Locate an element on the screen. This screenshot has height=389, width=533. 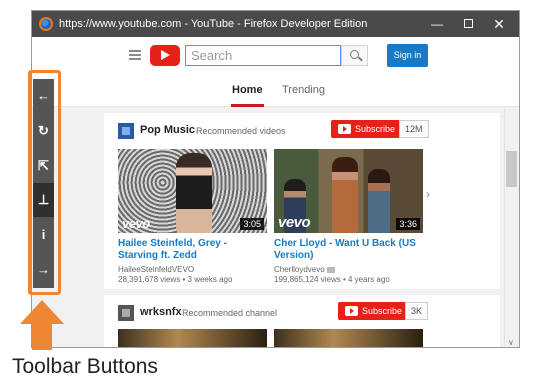
video-views: 28,391,678 views is located at coordinates (149, 279).